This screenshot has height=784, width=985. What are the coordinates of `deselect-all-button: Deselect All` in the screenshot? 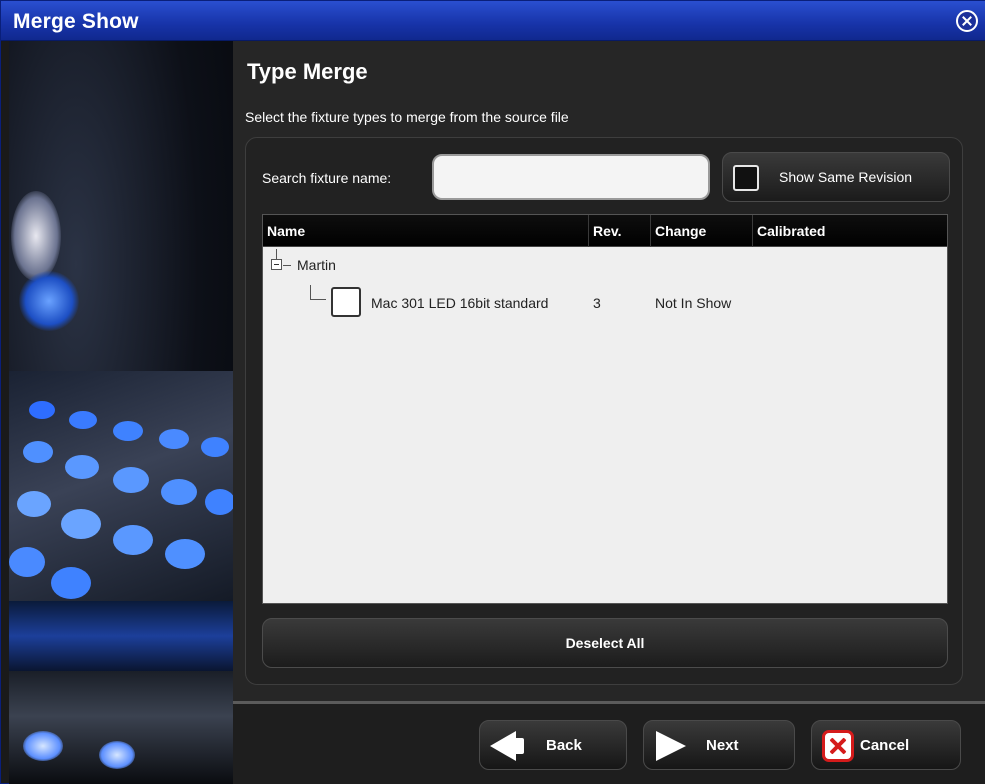 It's located at (605, 643).